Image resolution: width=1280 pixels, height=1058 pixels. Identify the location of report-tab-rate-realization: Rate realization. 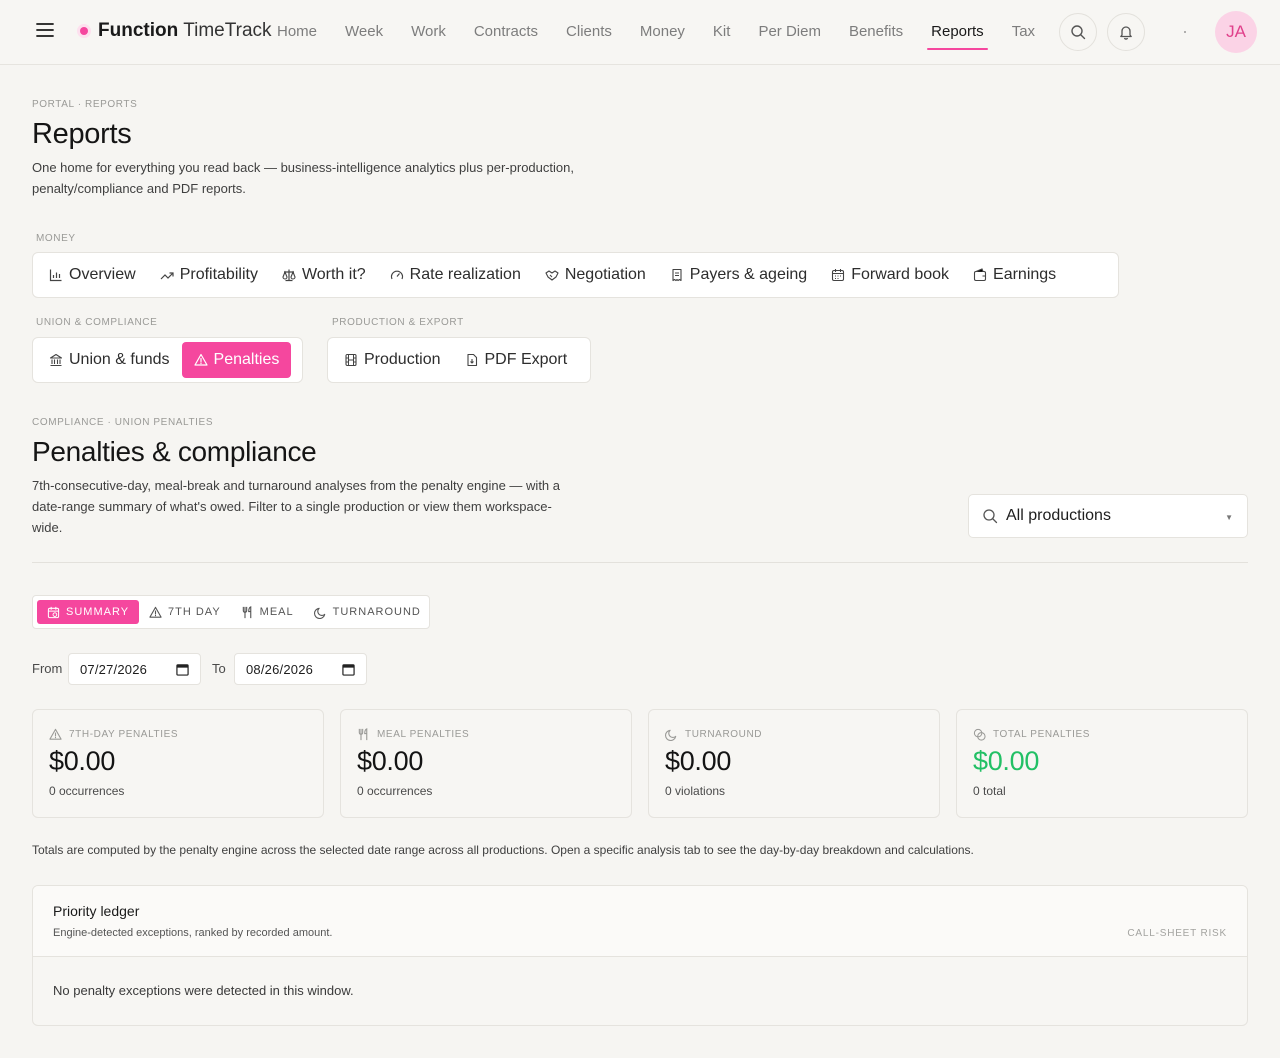
(455, 275).